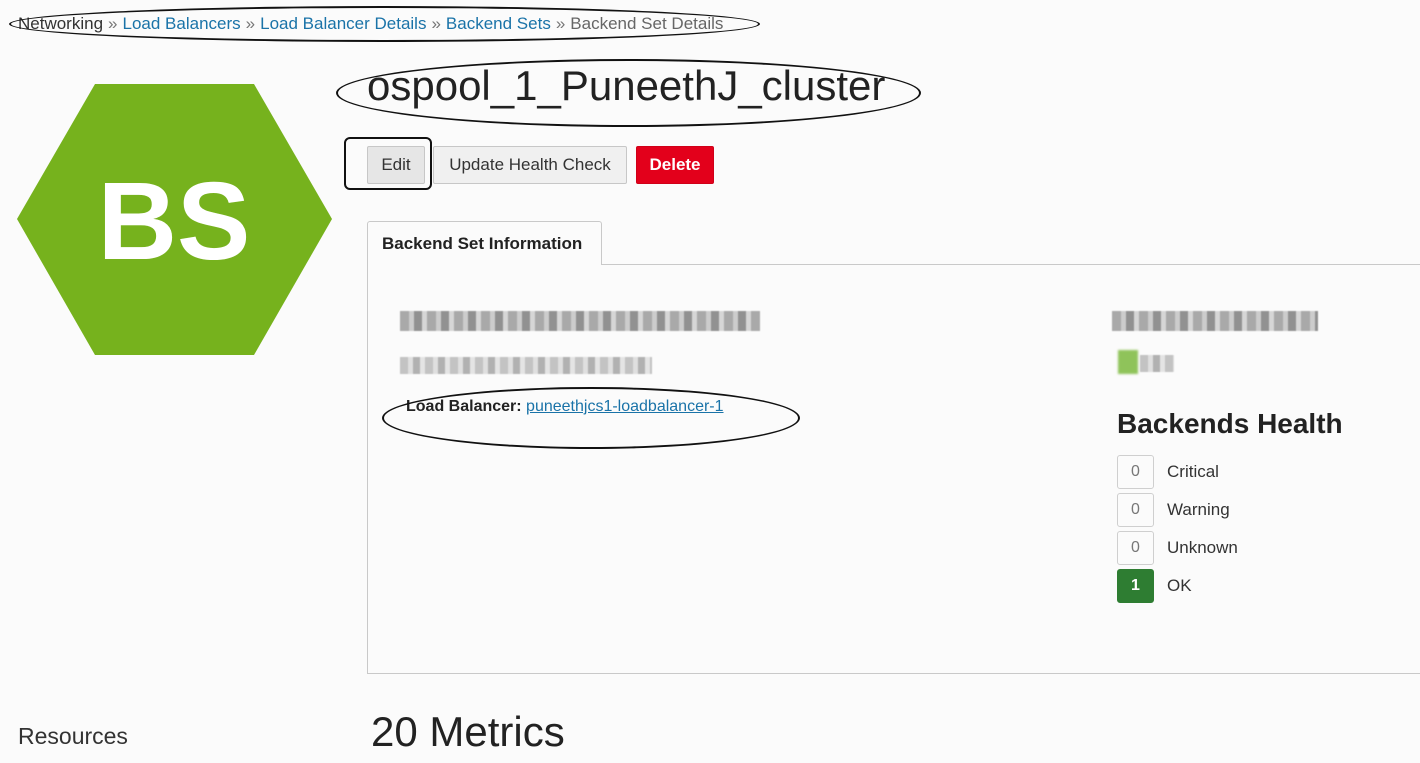  Describe the element at coordinates (498, 23) in the screenshot. I see `breadcrumb-backend-sets: Backend Sets` at that location.